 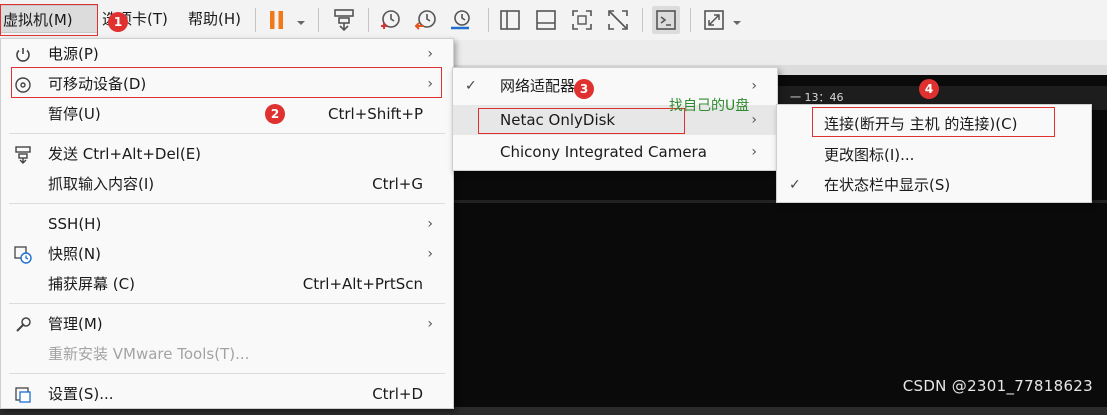 I want to click on menu-item-camera: Chicony Integrated Camera ›, so click(x=615, y=152).